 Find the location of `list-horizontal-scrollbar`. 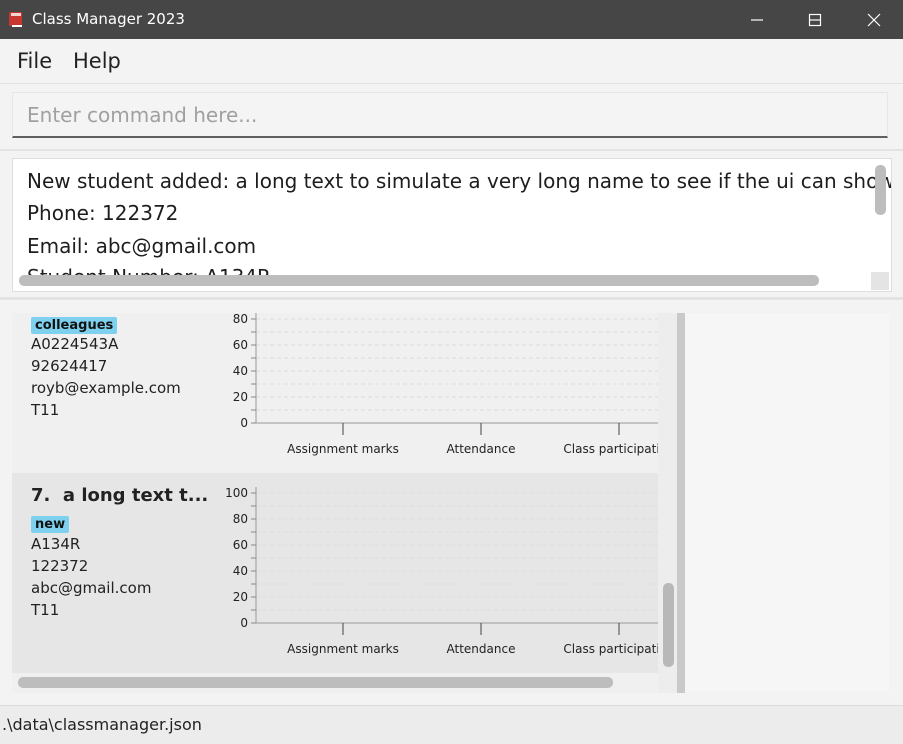

list-horizontal-scrollbar is located at coordinates (315, 682).